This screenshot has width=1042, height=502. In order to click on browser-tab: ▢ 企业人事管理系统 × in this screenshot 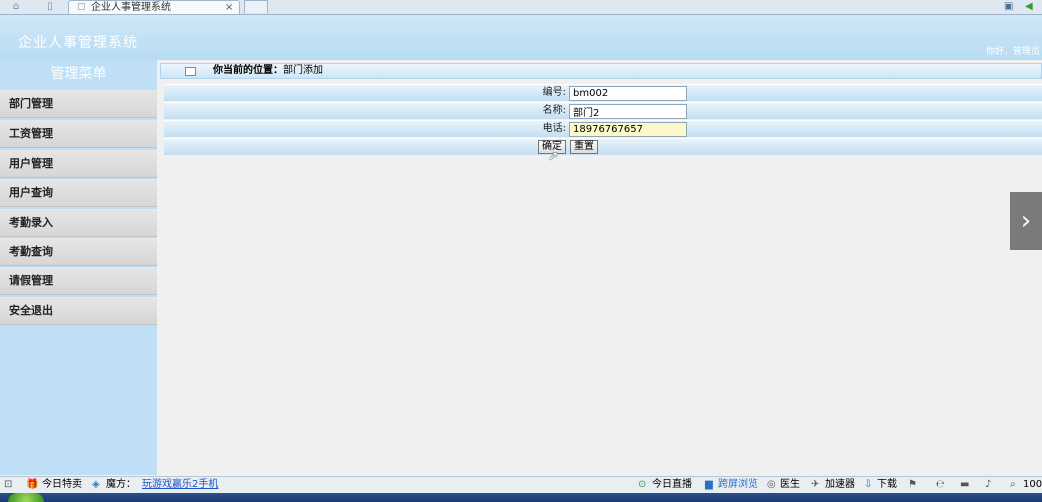, I will do `click(154, 7)`.